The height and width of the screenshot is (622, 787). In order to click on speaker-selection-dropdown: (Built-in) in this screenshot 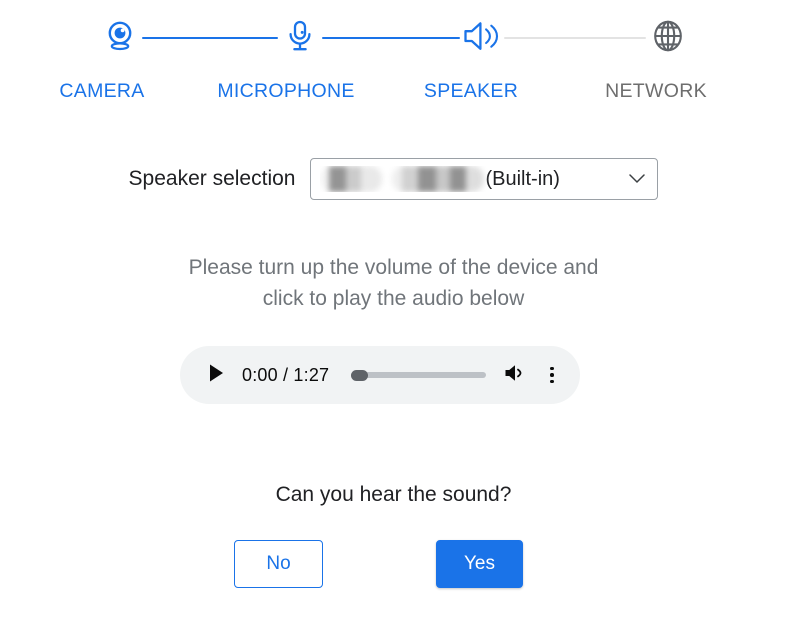, I will do `click(484, 179)`.